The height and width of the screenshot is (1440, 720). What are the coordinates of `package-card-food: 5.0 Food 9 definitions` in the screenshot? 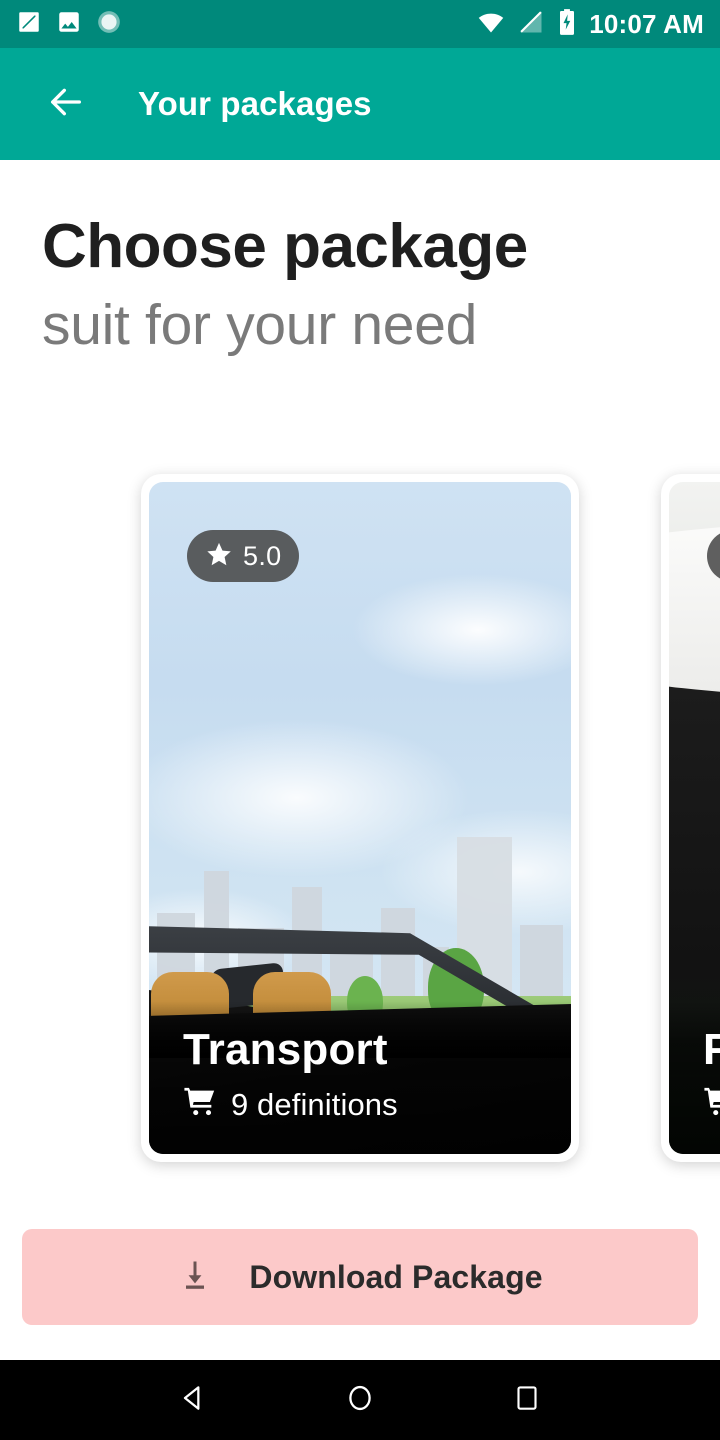 It's located at (690, 818).